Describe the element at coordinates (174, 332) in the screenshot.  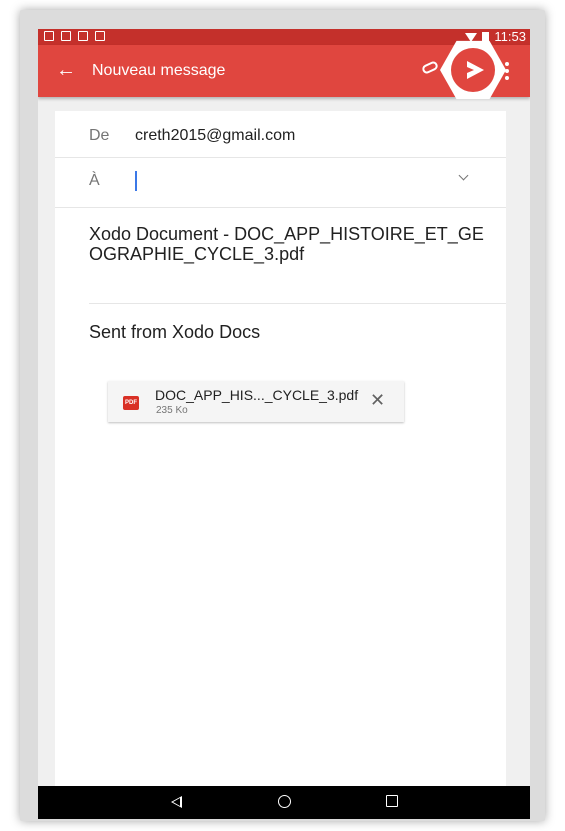
I see `message-body: Sent from Xodo Docs` at that location.